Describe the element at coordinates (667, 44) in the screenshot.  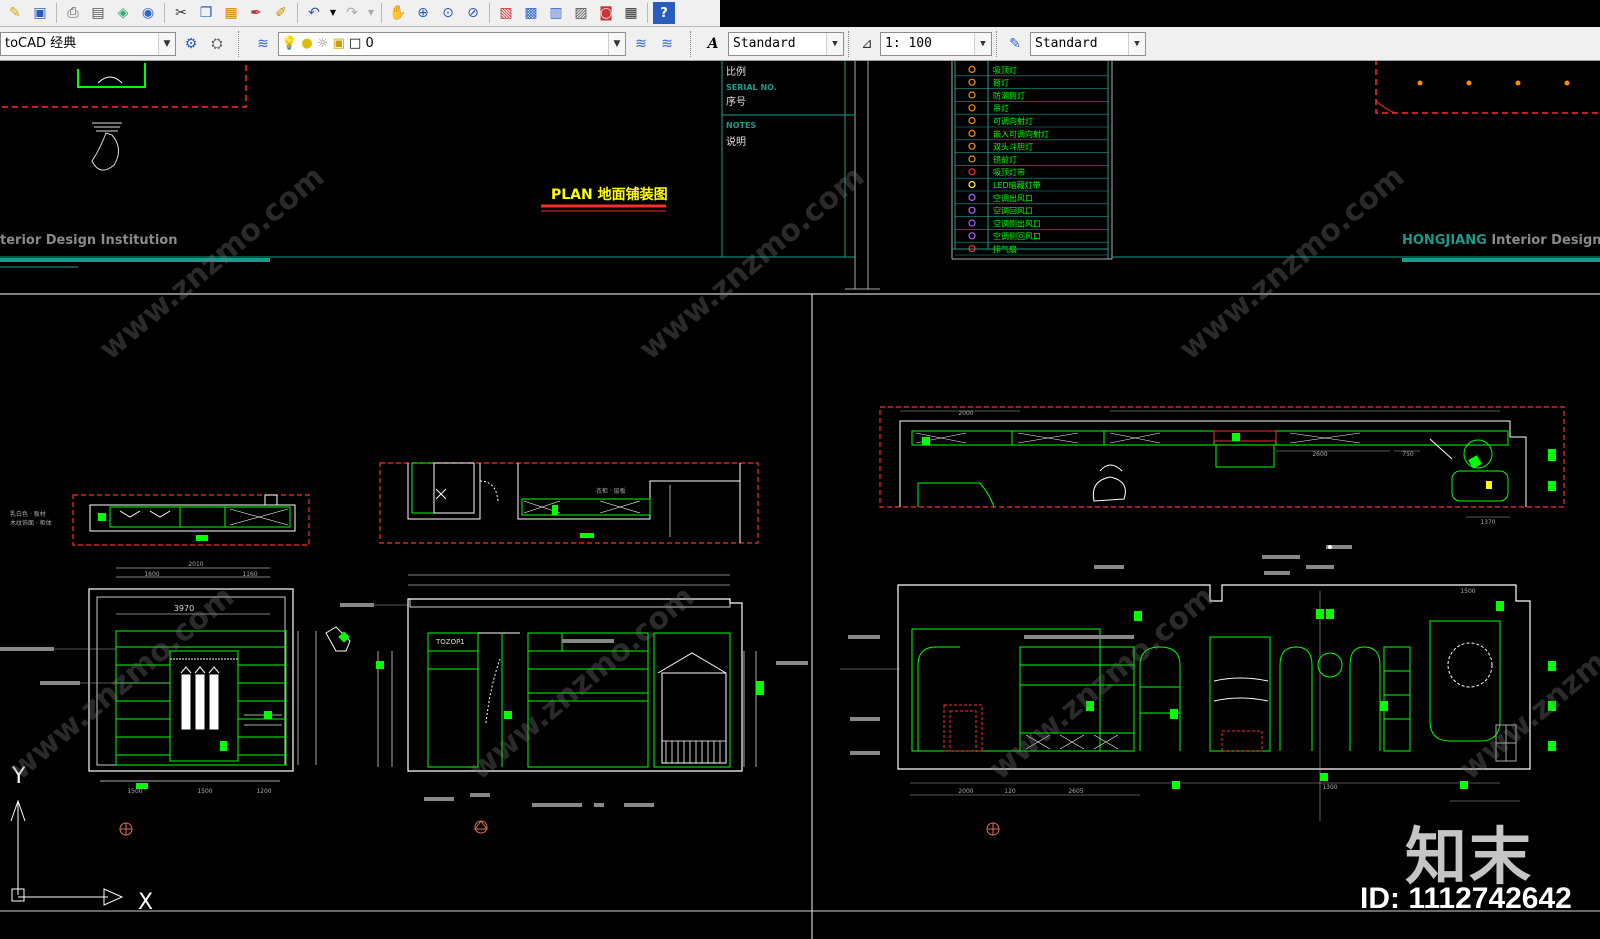
I see `layer-previous-icon: ≋` at that location.